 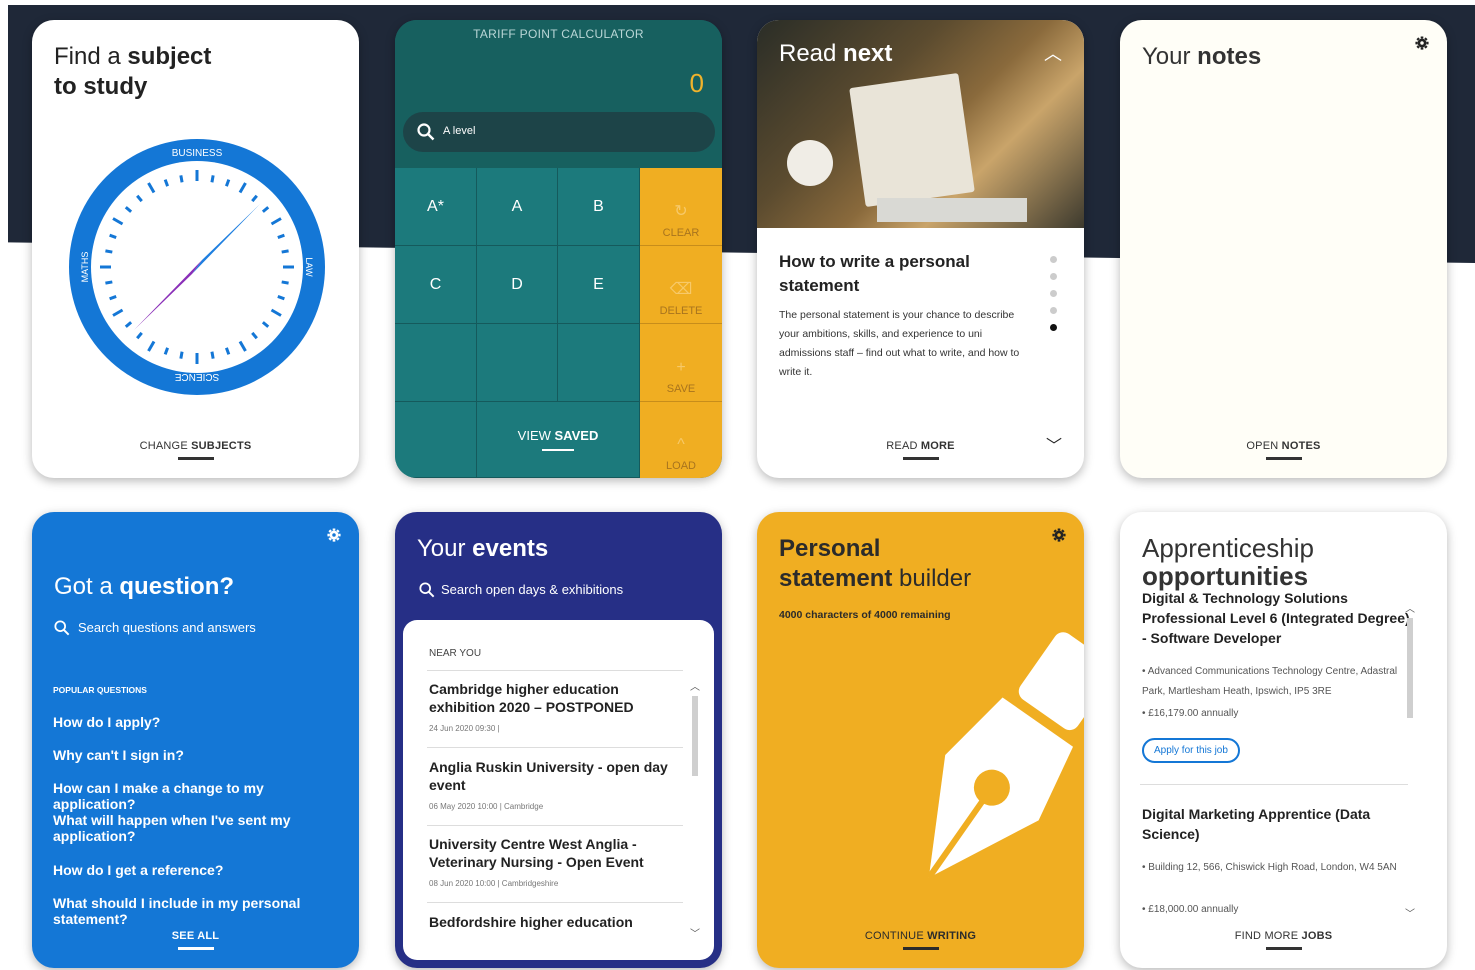 What do you see at coordinates (494, 883) in the screenshot?
I see `event-meta: 08 Jun 2020 10:00 | Cambridgeshire` at bounding box center [494, 883].